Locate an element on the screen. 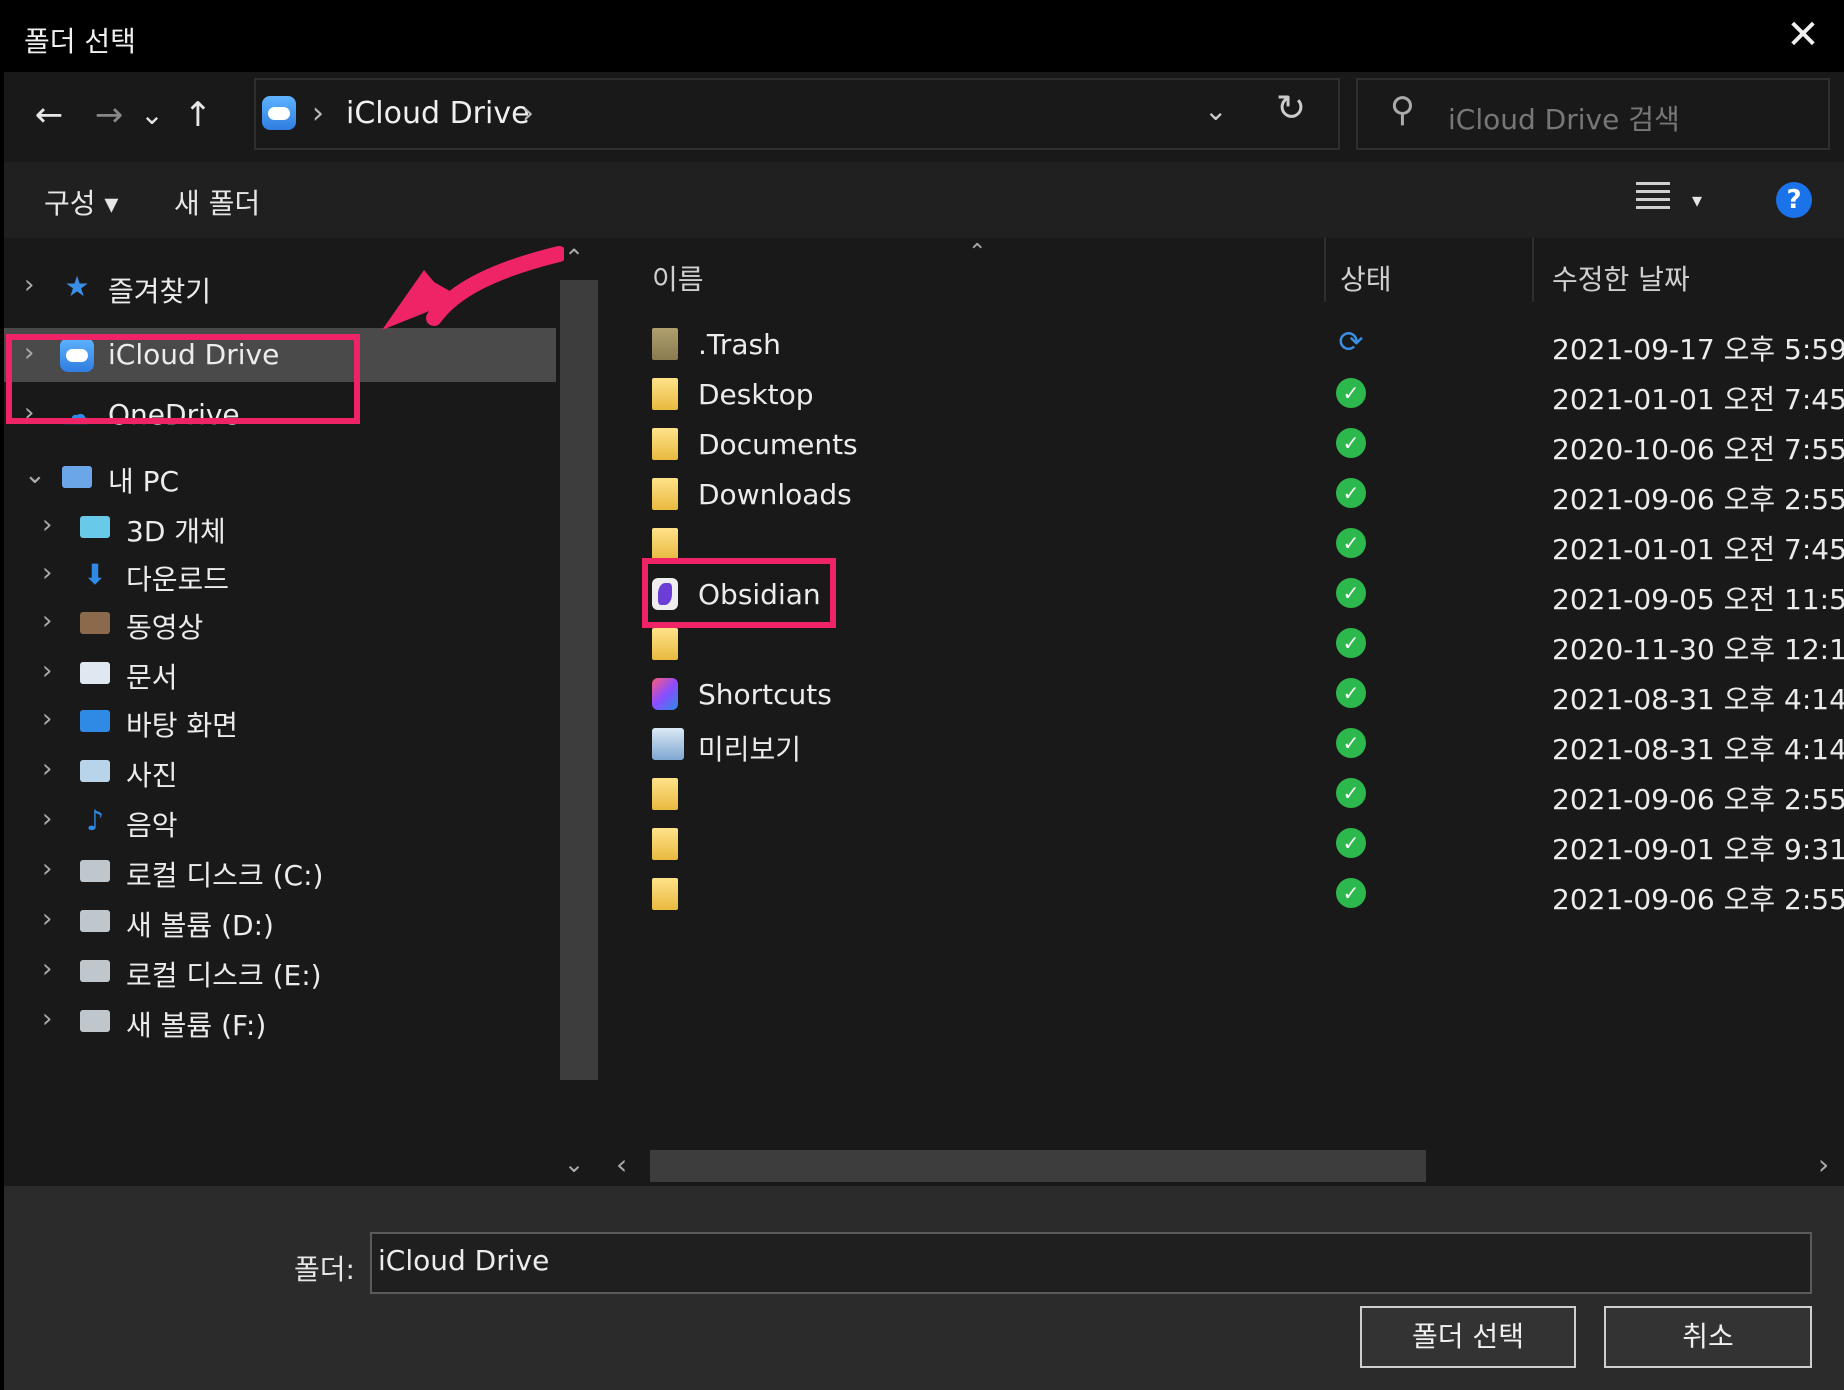 The image size is (1844, 1390). file-modified-date: 2021-09-17 오후 5:59 is located at coordinates (1698, 349).